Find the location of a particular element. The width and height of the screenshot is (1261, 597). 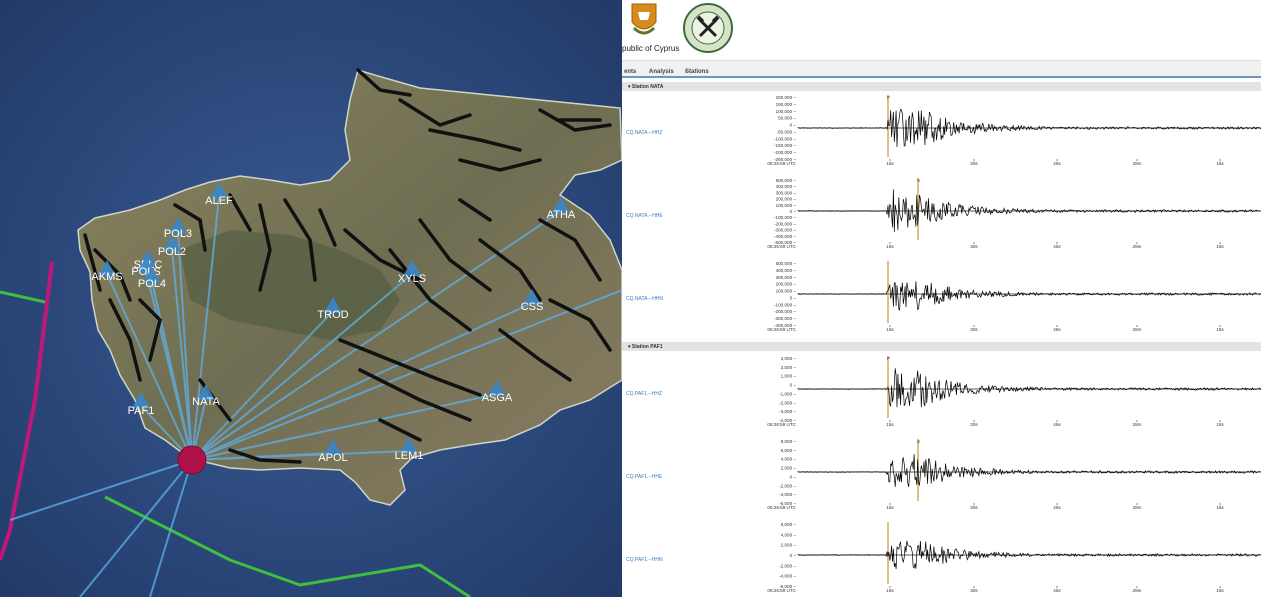

station-label: TROD is located at coordinates (332, 315).